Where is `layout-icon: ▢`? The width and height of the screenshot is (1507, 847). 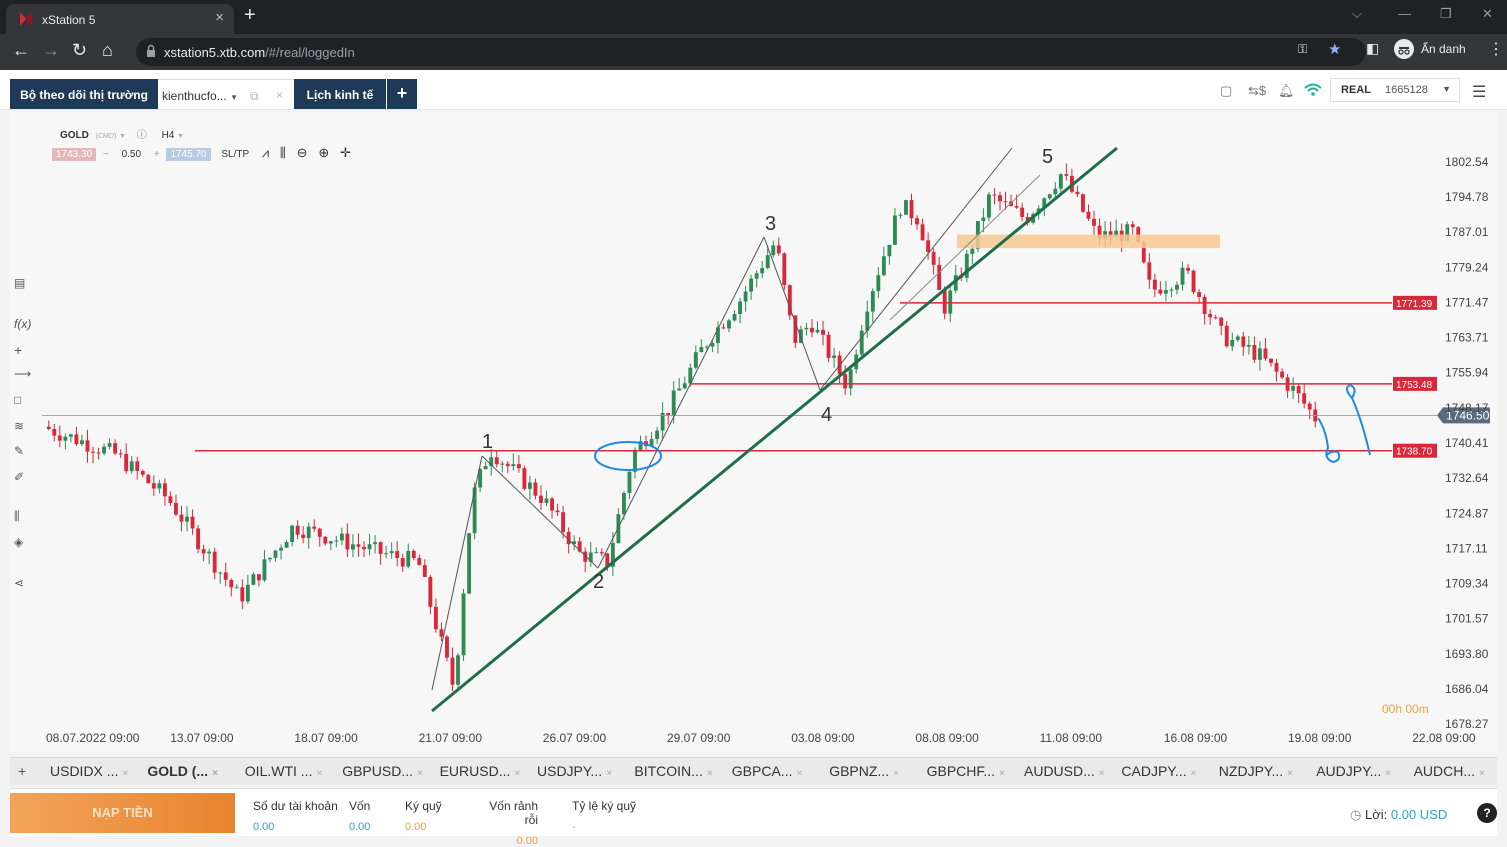 layout-icon: ▢ is located at coordinates (1226, 91).